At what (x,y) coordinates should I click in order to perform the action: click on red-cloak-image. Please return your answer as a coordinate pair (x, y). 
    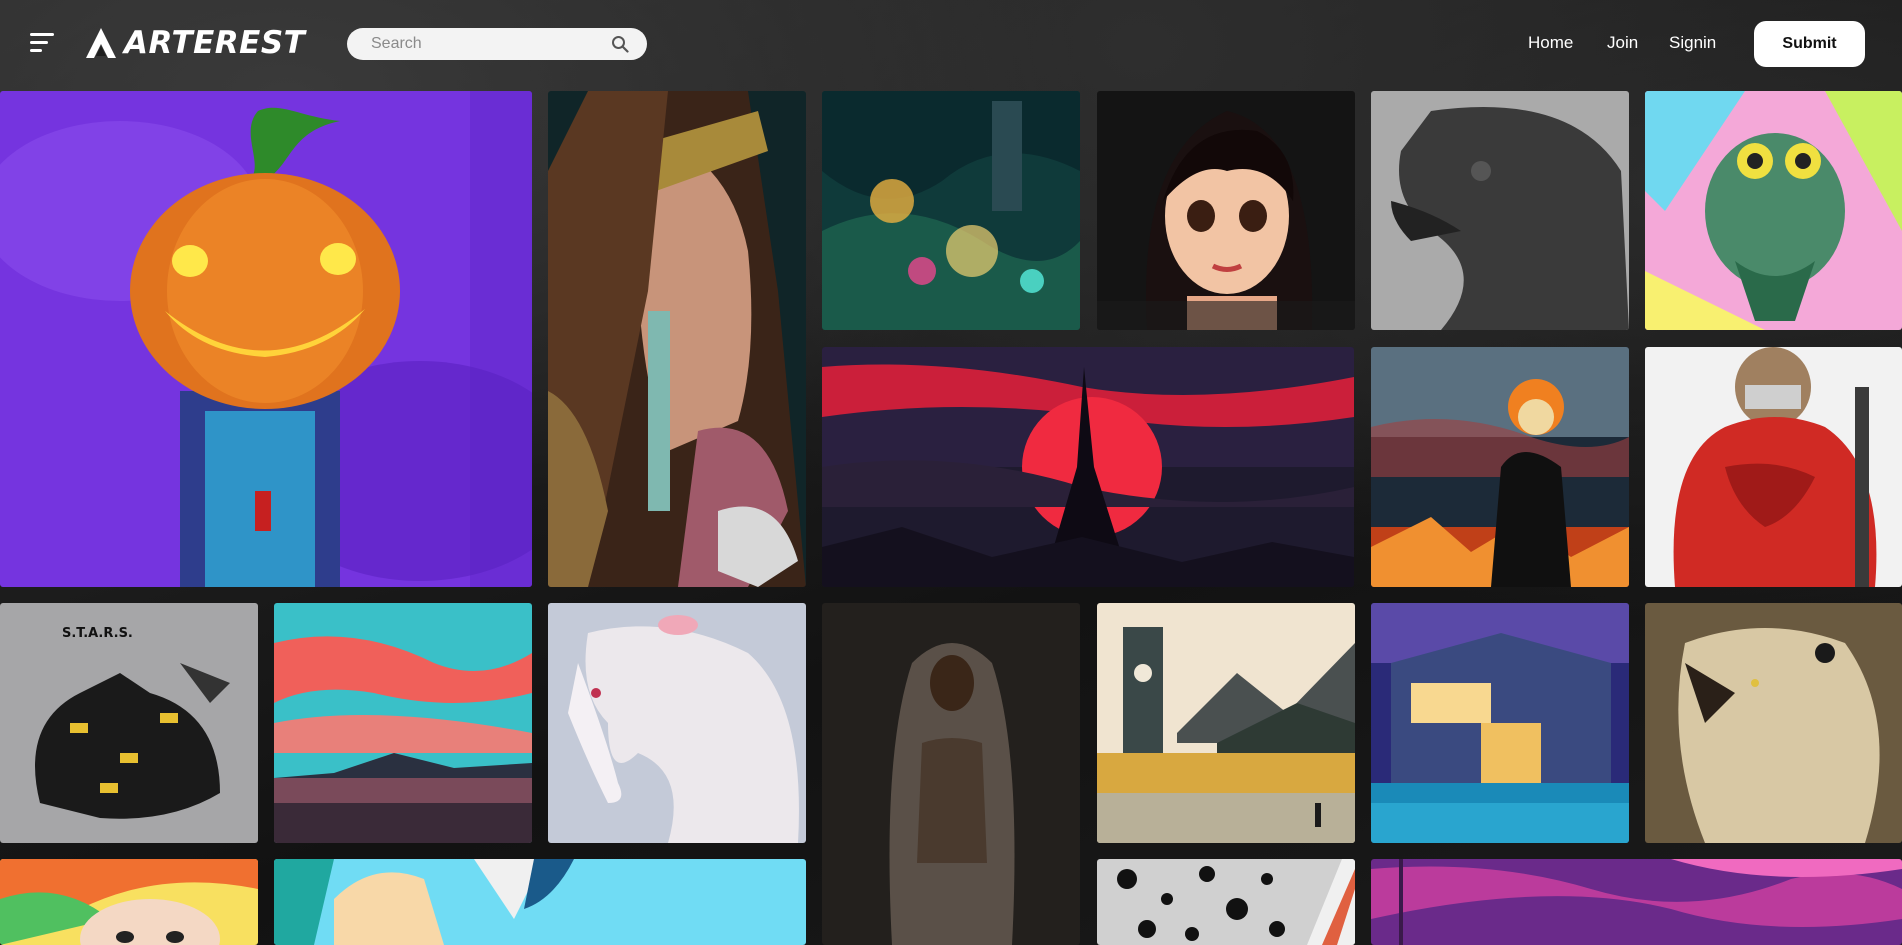
    Looking at the image, I should click on (1773, 467).